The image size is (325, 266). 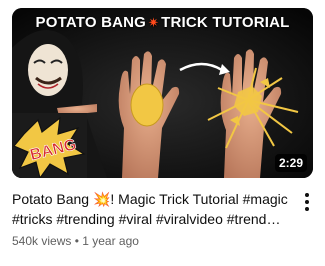 I want to click on potato-chip, so click(x=147, y=105).